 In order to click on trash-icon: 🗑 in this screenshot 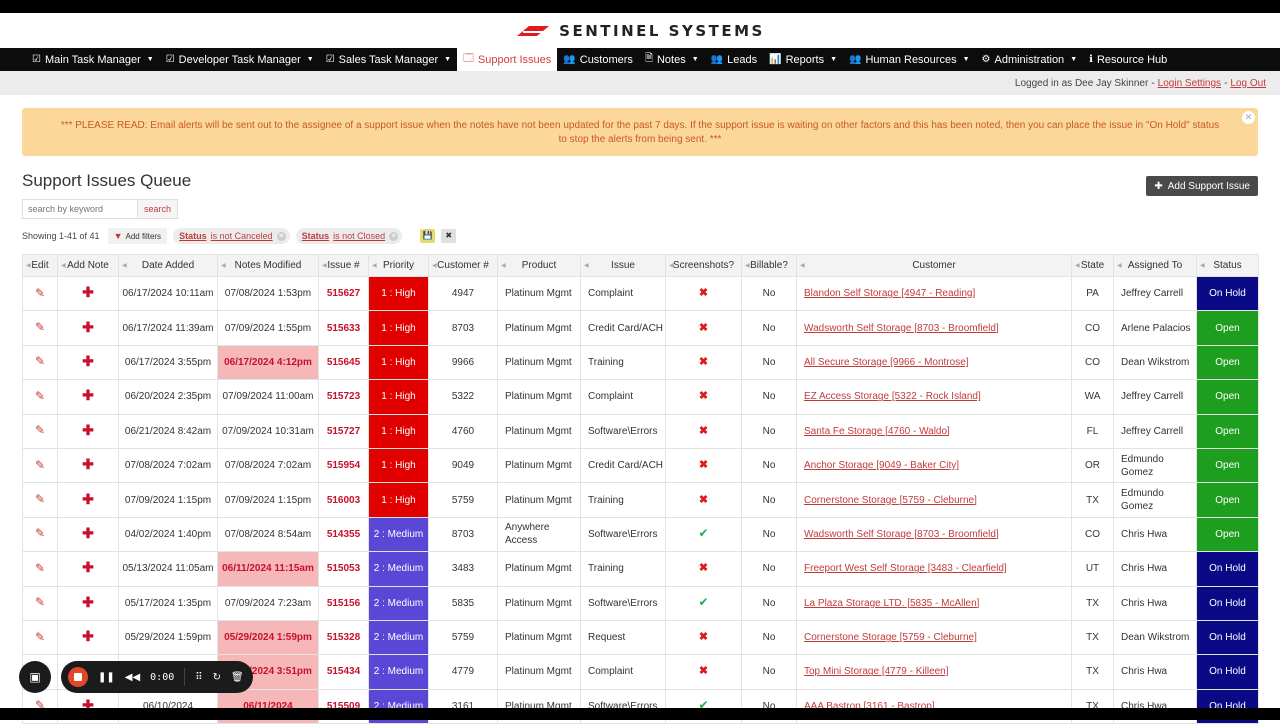, I will do `click(237, 677)`.